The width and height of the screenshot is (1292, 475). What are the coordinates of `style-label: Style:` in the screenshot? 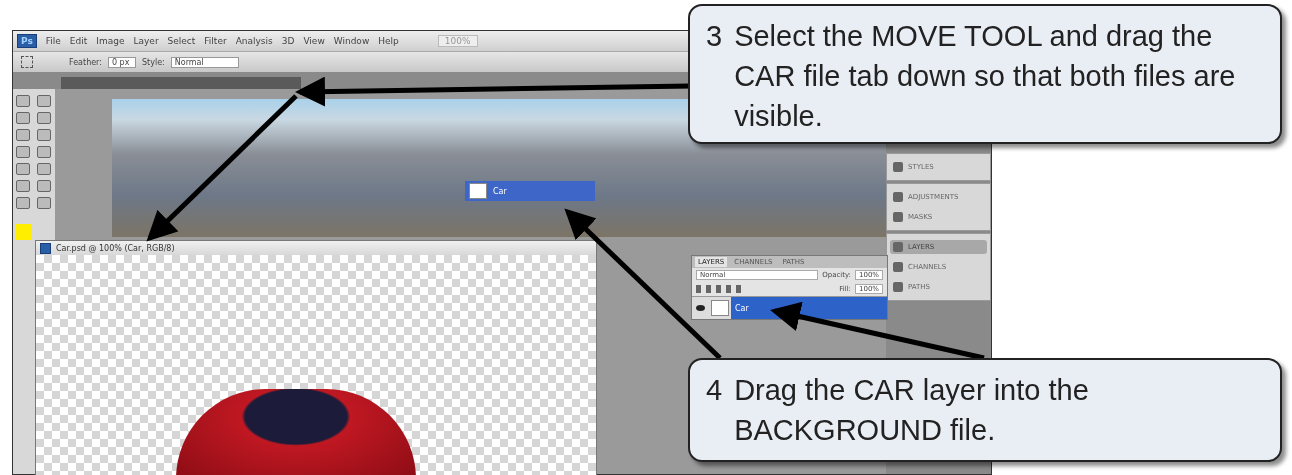 It's located at (153, 62).